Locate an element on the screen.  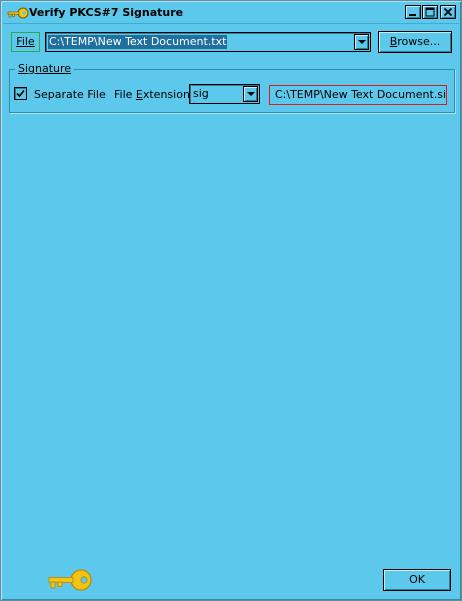
checkmark-icon is located at coordinates (20, 93).